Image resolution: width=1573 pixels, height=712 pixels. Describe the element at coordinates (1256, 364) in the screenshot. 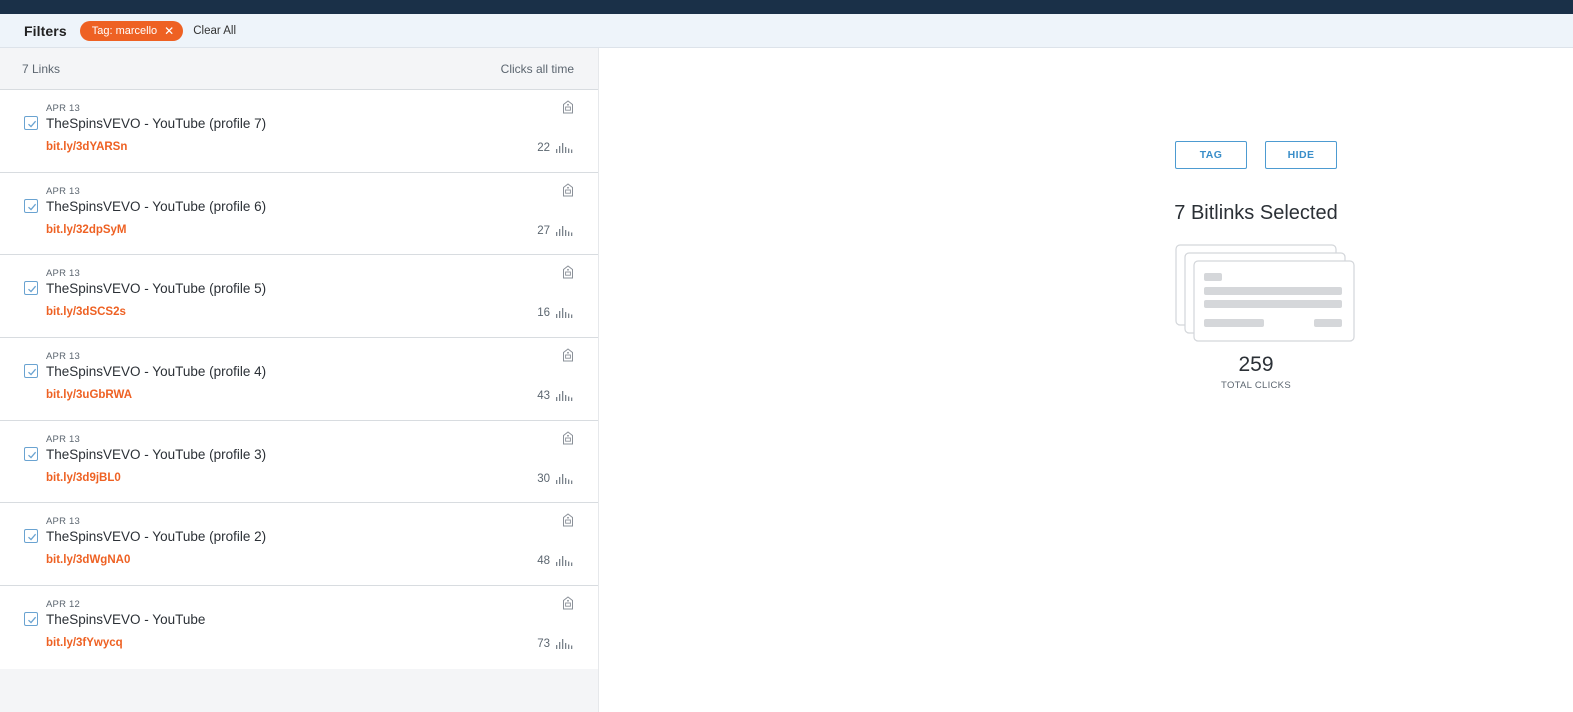

I see `total-clicks-value: 259` at that location.